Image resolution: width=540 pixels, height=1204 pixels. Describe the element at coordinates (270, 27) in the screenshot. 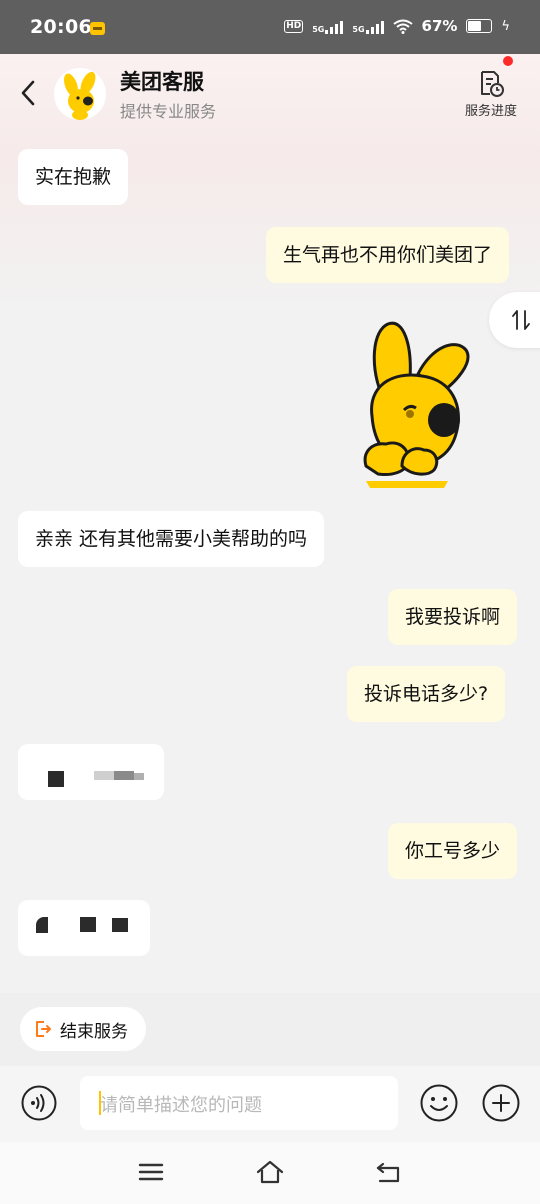

I see `status-bar: 20:06 HD 5G 5G 67% ϟ` at that location.